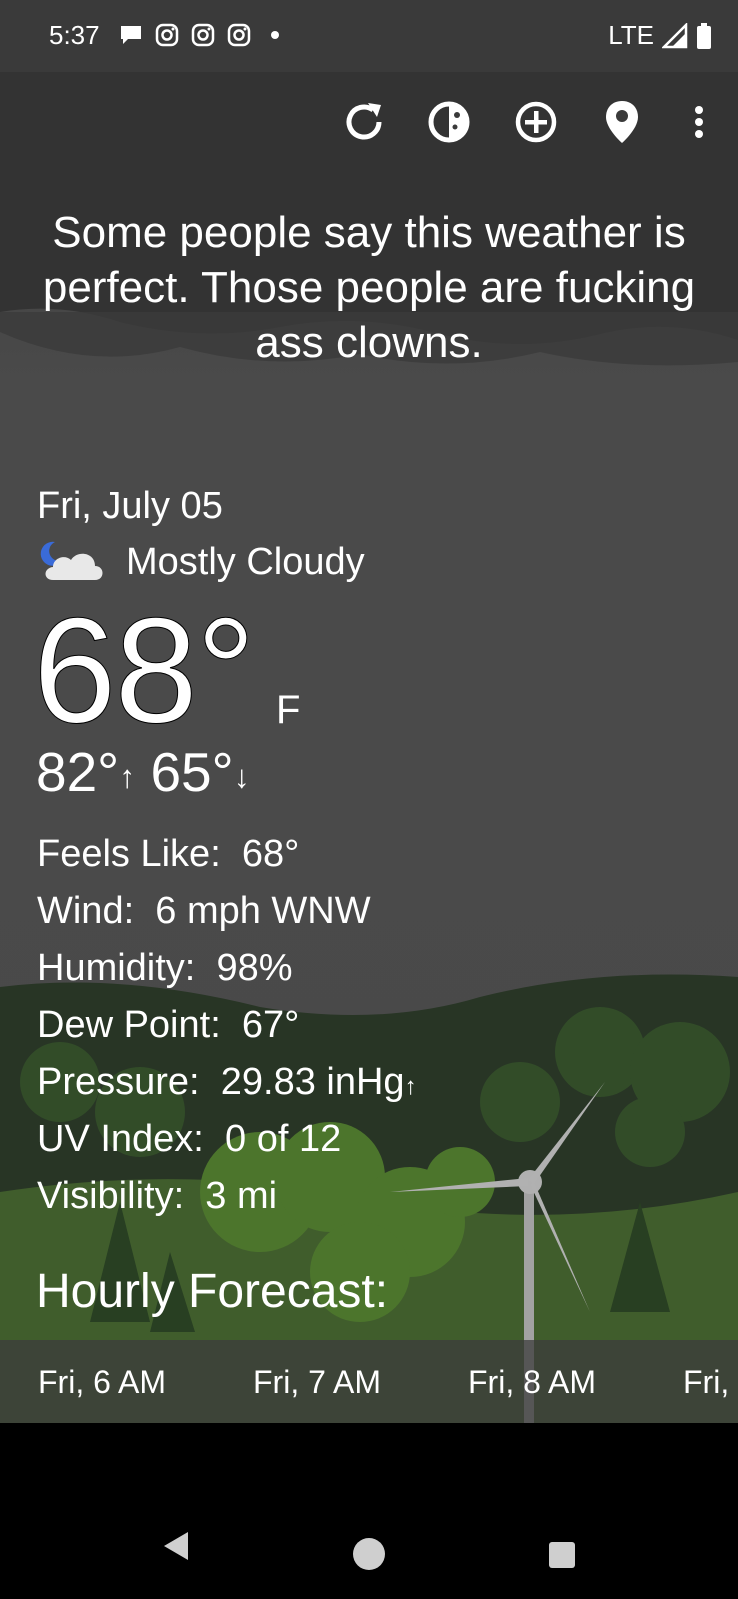 This screenshot has height=1599, width=738. I want to click on hourly-item: Fri, 8 AM, so click(532, 1382).